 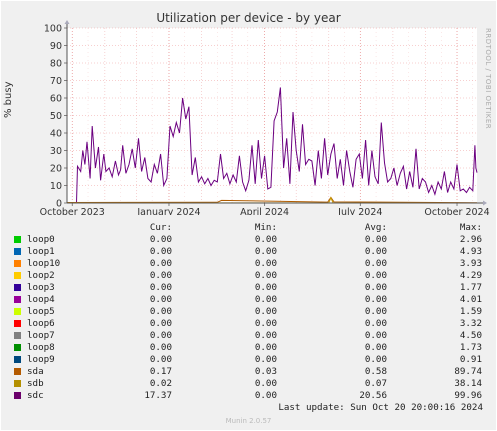 What do you see at coordinates (373, 395) in the screenshot?
I see `legend-avg: 20.56` at bounding box center [373, 395].